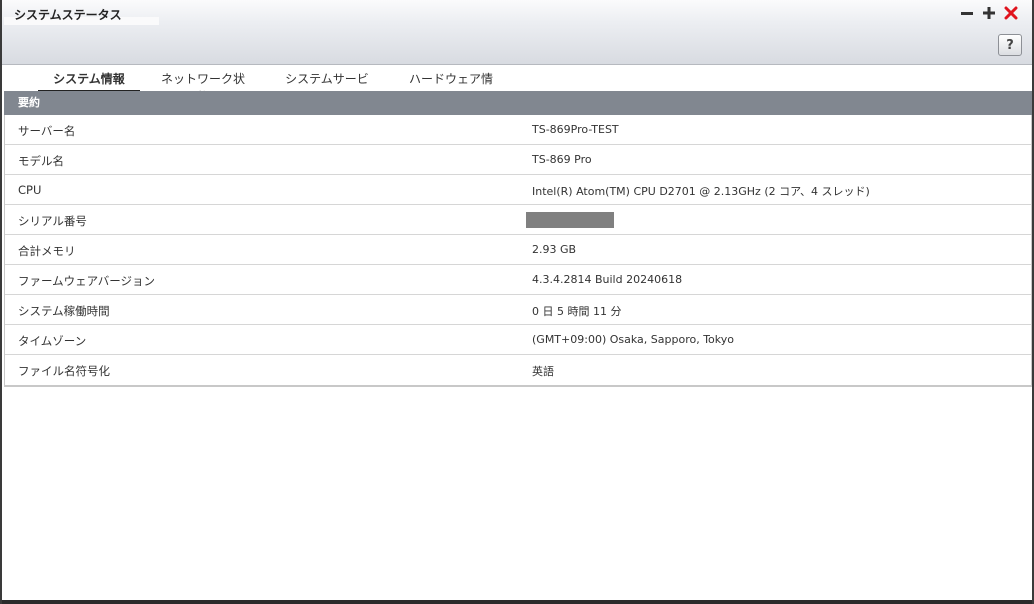 The image size is (1034, 604). What do you see at coordinates (41, 161) in the screenshot?
I see `row-label: モデル名` at bounding box center [41, 161].